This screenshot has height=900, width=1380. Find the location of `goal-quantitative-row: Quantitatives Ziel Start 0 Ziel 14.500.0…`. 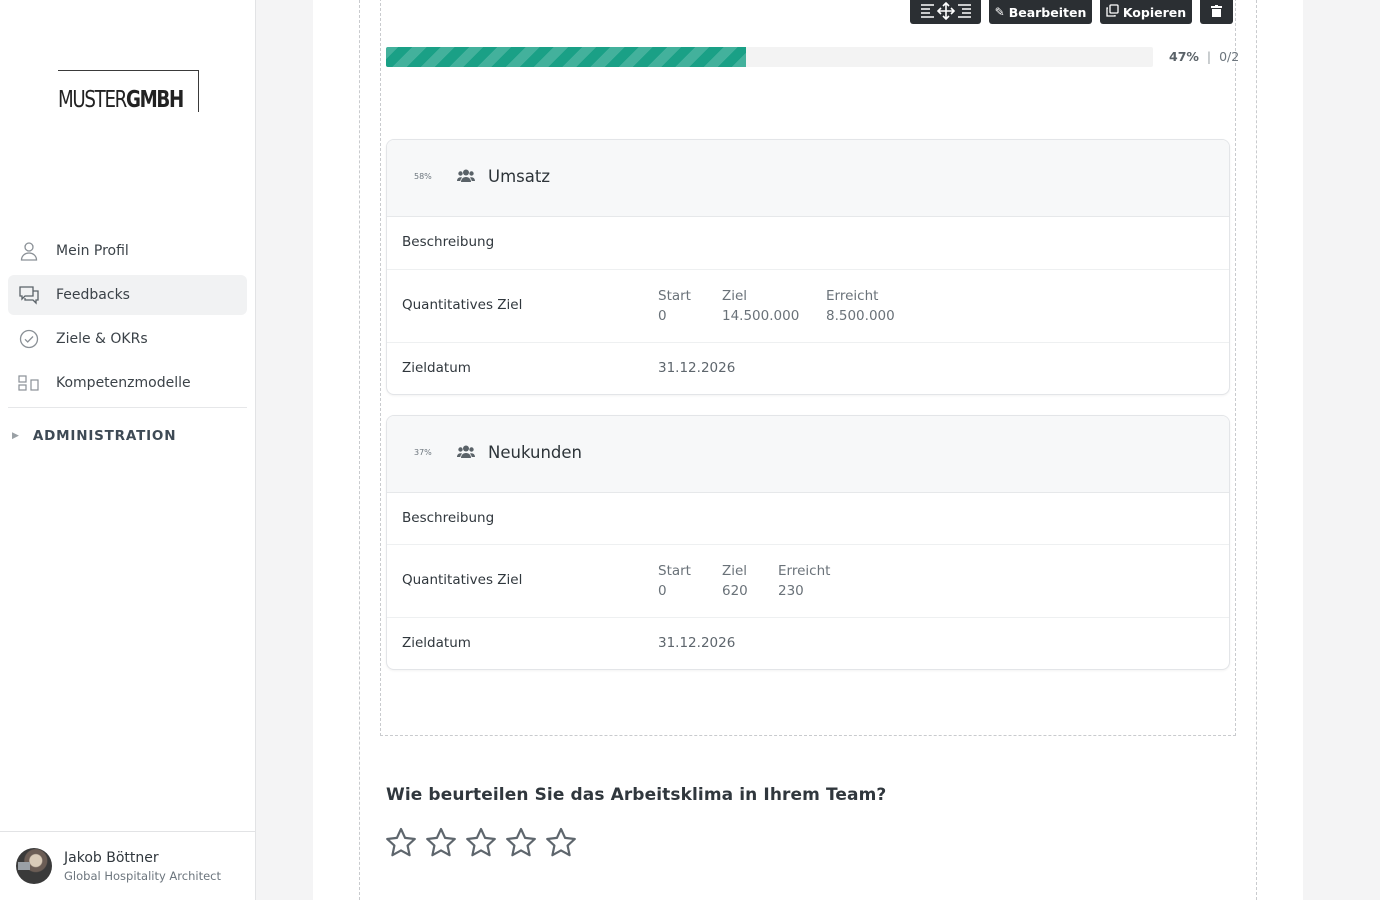

goal-quantitative-row: Quantitatives Ziel Start 0 Ziel 14.500.0… is located at coordinates (808, 306).